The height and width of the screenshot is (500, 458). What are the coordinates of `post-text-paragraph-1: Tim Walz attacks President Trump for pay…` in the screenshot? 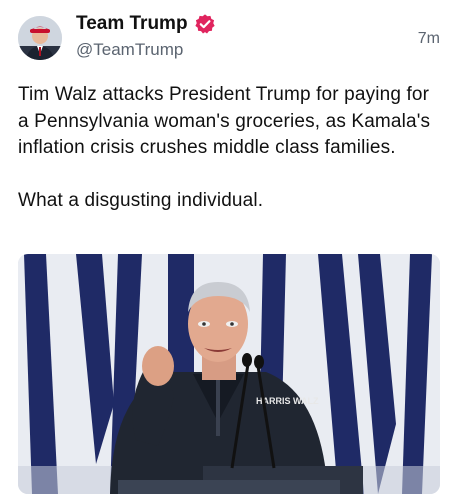 It's located at (224, 121).